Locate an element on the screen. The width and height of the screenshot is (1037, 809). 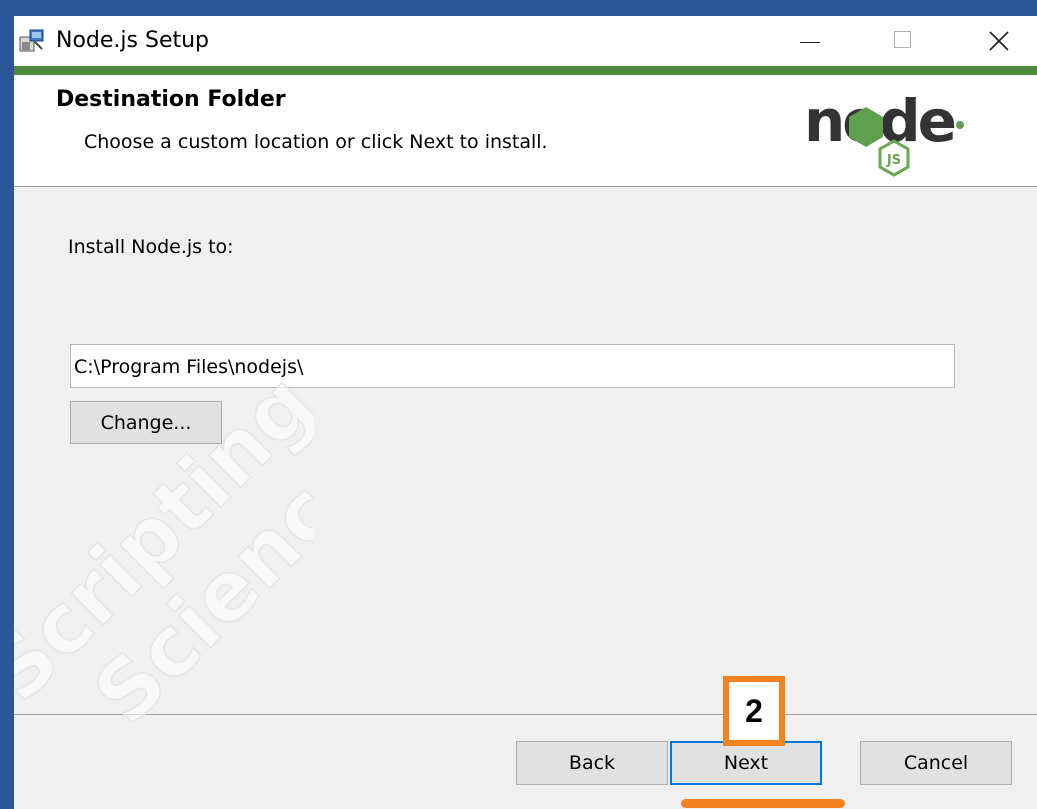
close-icon is located at coordinates (999, 41).